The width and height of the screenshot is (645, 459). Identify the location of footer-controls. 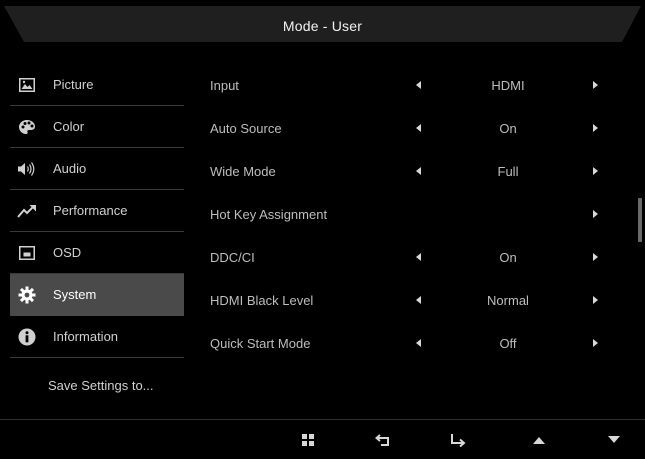
(322, 439).